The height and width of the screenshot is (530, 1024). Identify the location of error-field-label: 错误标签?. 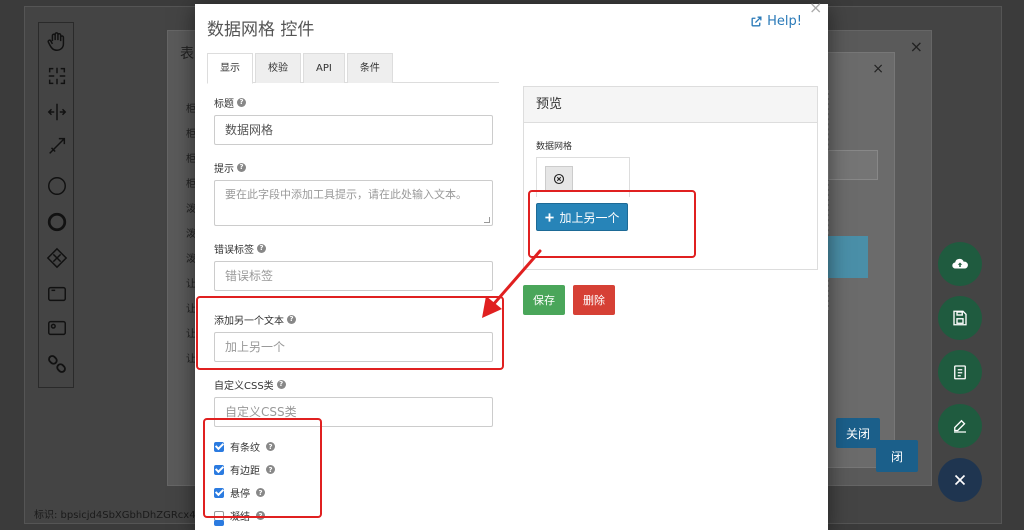
(354, 248).